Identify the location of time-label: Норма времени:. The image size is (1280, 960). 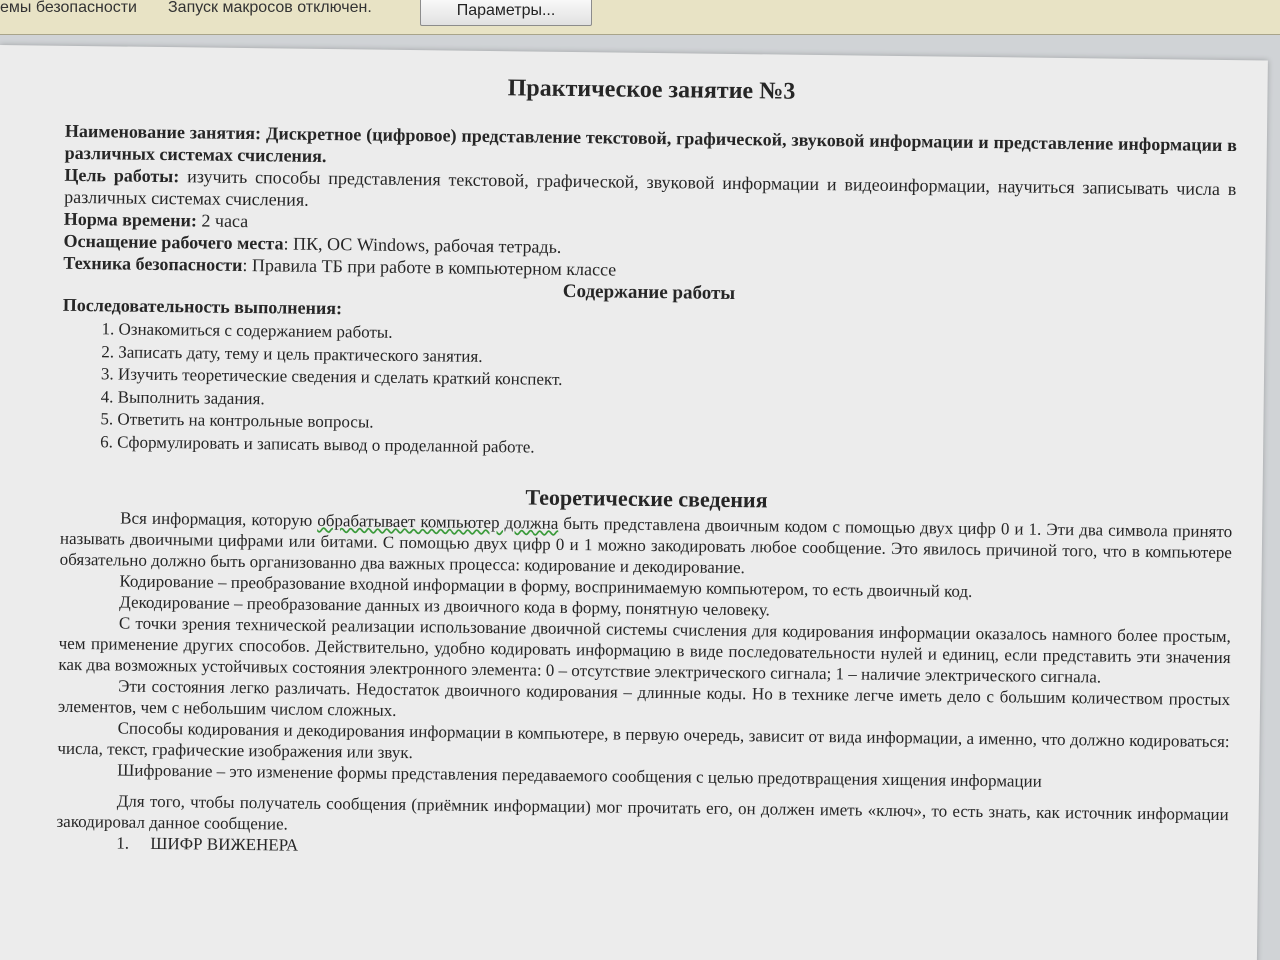
(130, 219).